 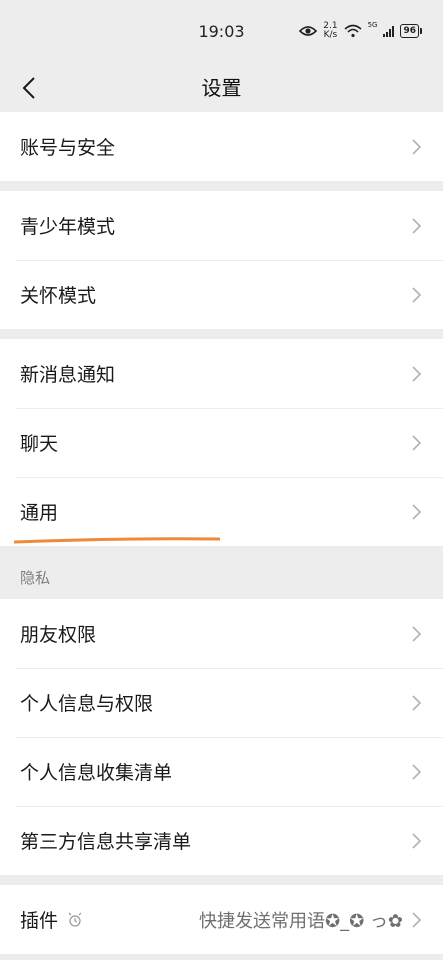 What do you see at coordinates (221, 771) in the screenshot?
I see `settings-item-info-collection-list: 个人信息收集清单` at bounding box center [221, 771].